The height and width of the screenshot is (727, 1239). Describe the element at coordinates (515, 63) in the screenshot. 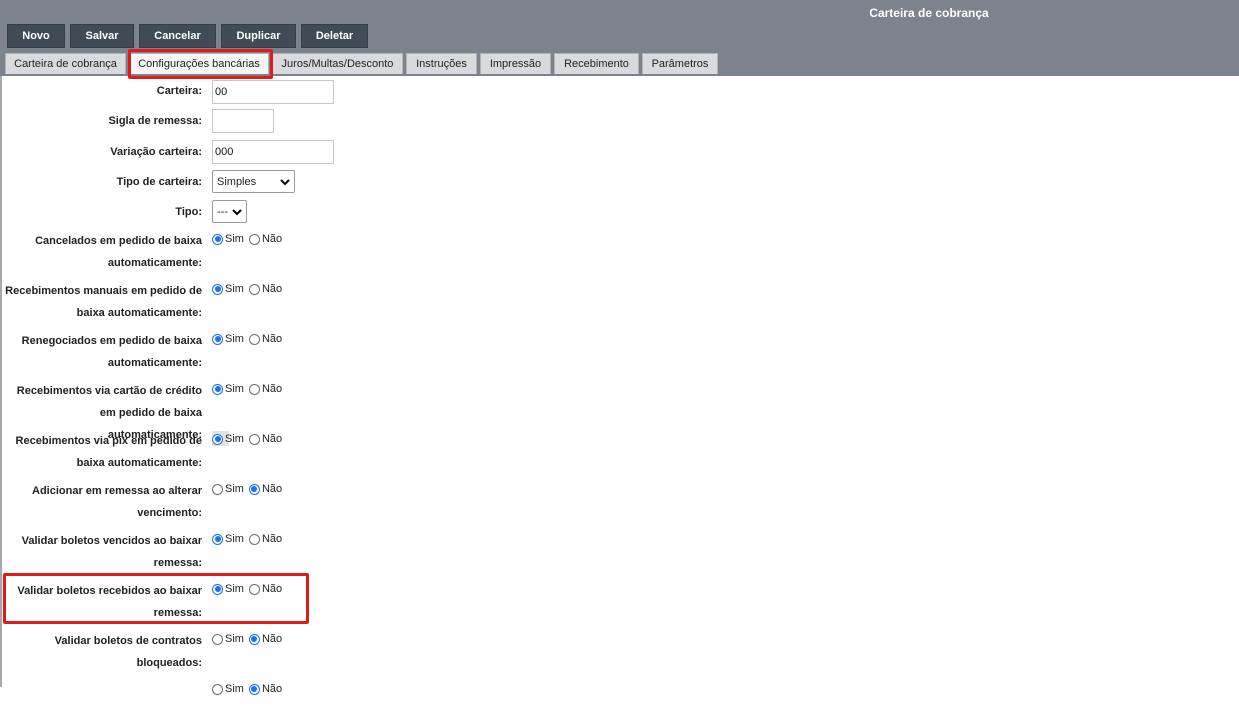

I see `tab-impressao: Impressão` at that location.